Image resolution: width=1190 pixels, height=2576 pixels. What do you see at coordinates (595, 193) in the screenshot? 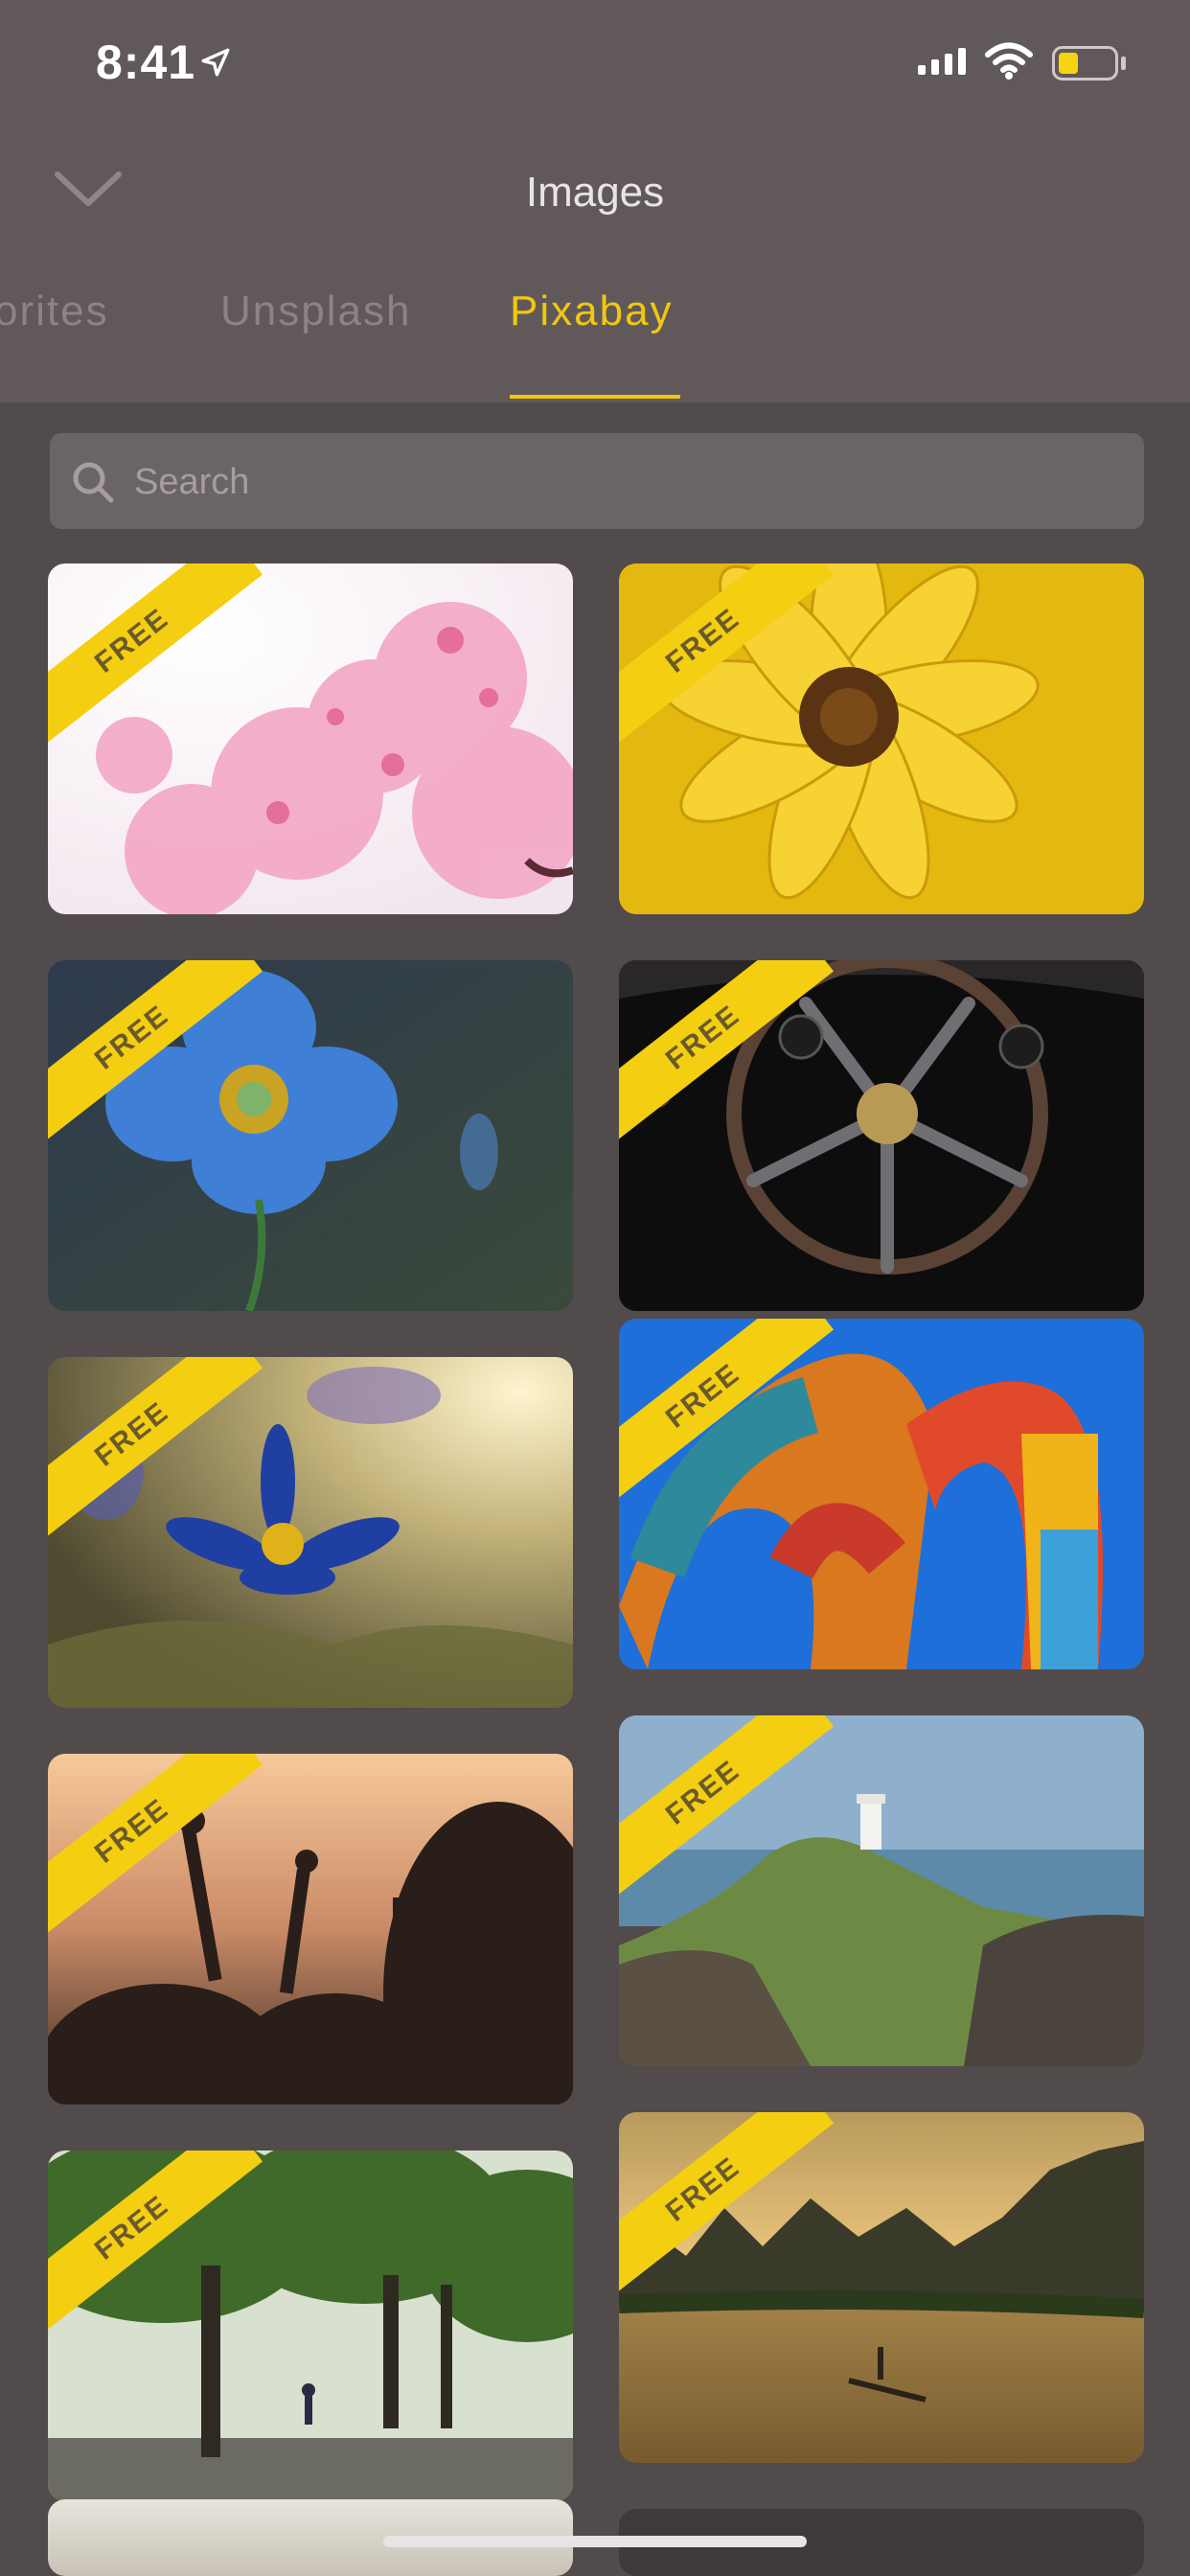
I see `page-title: Images` at bounding box center [595, 193].